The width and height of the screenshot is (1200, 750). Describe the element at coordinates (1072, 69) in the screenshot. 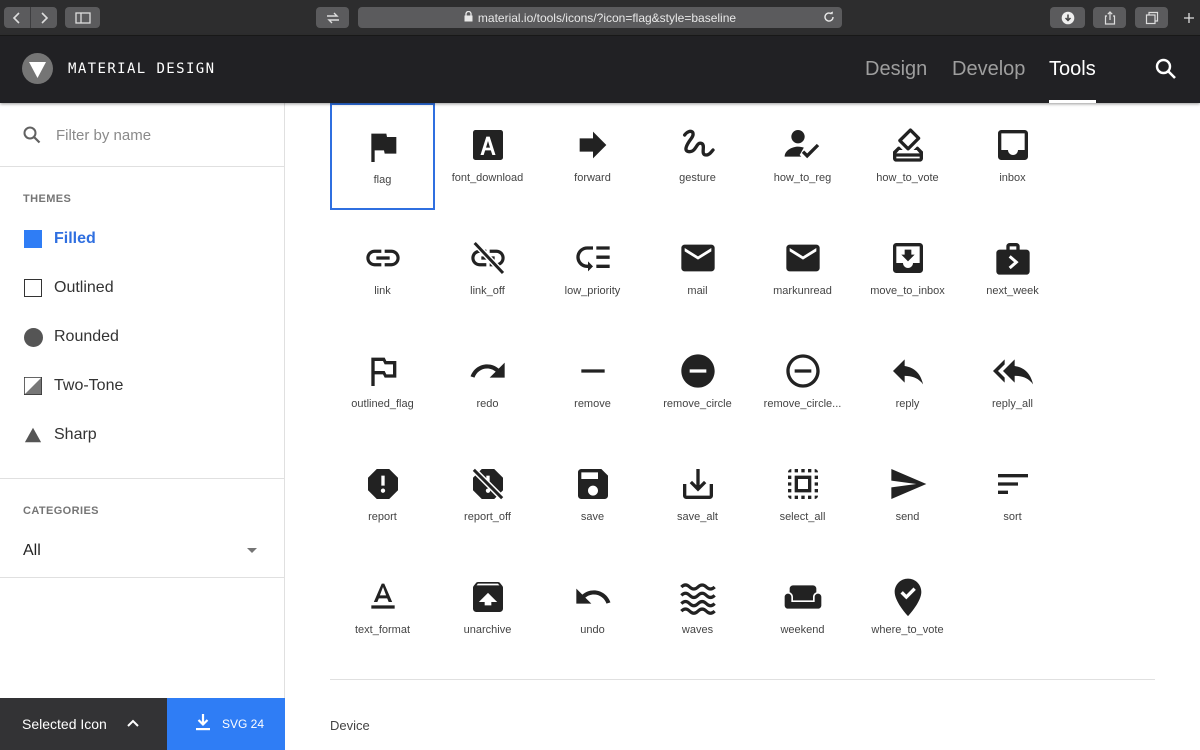

I see `nav-tools: Tools` at that location.